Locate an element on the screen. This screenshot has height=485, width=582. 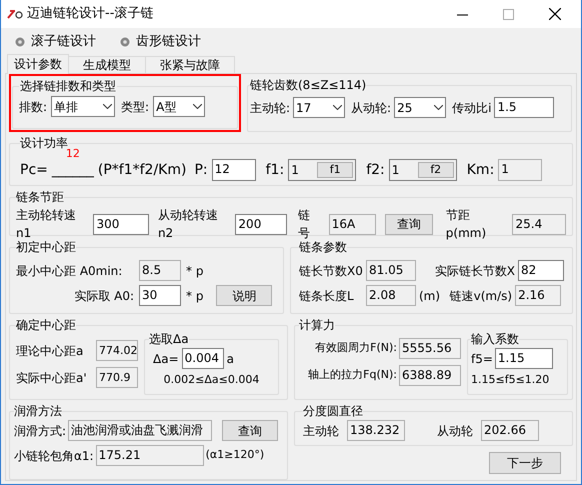
menu-item: 齿形链设计 is located at coordinates (168, 42).